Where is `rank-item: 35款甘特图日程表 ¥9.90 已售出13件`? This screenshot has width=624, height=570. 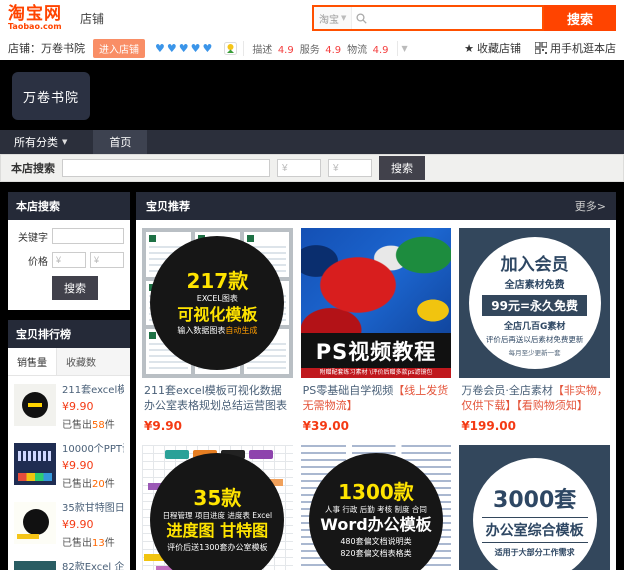
rank-item: 35款甘特图日程表 ¥9.90 已售出13件 is located at coordinates (69, 525).